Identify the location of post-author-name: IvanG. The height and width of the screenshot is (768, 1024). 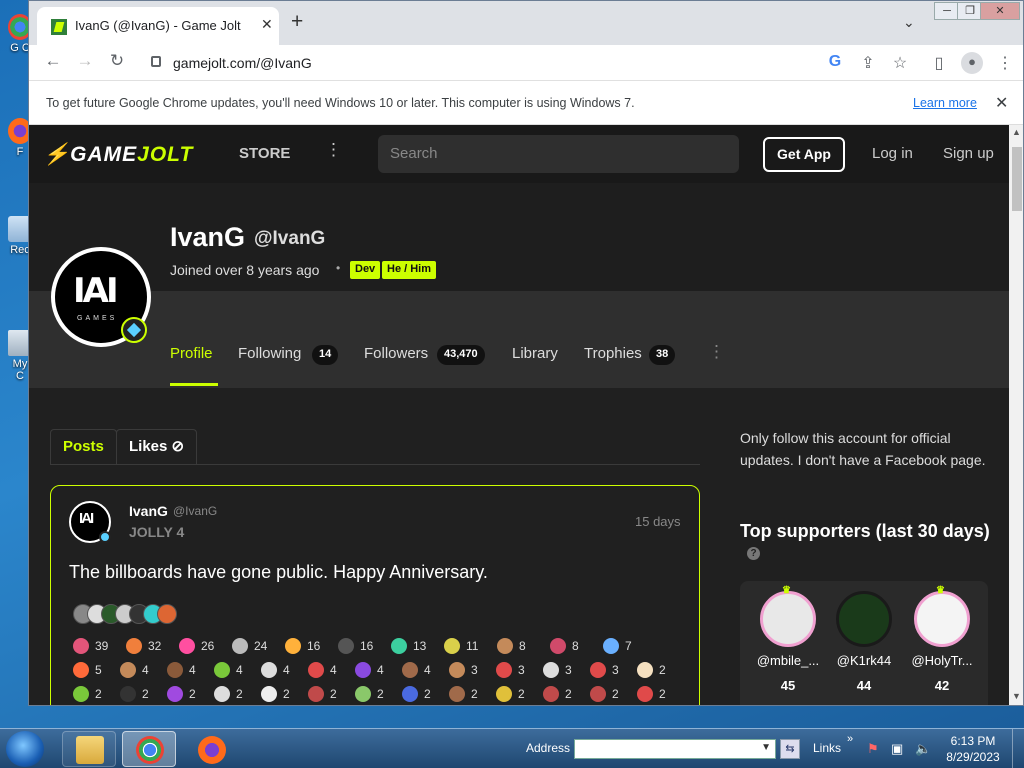
(148, 511).